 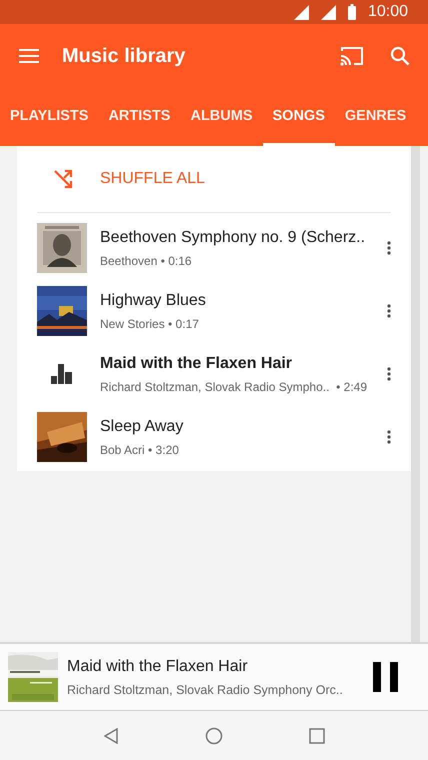 I want to click on status-time: 10:00, so click(x=388, y=12).